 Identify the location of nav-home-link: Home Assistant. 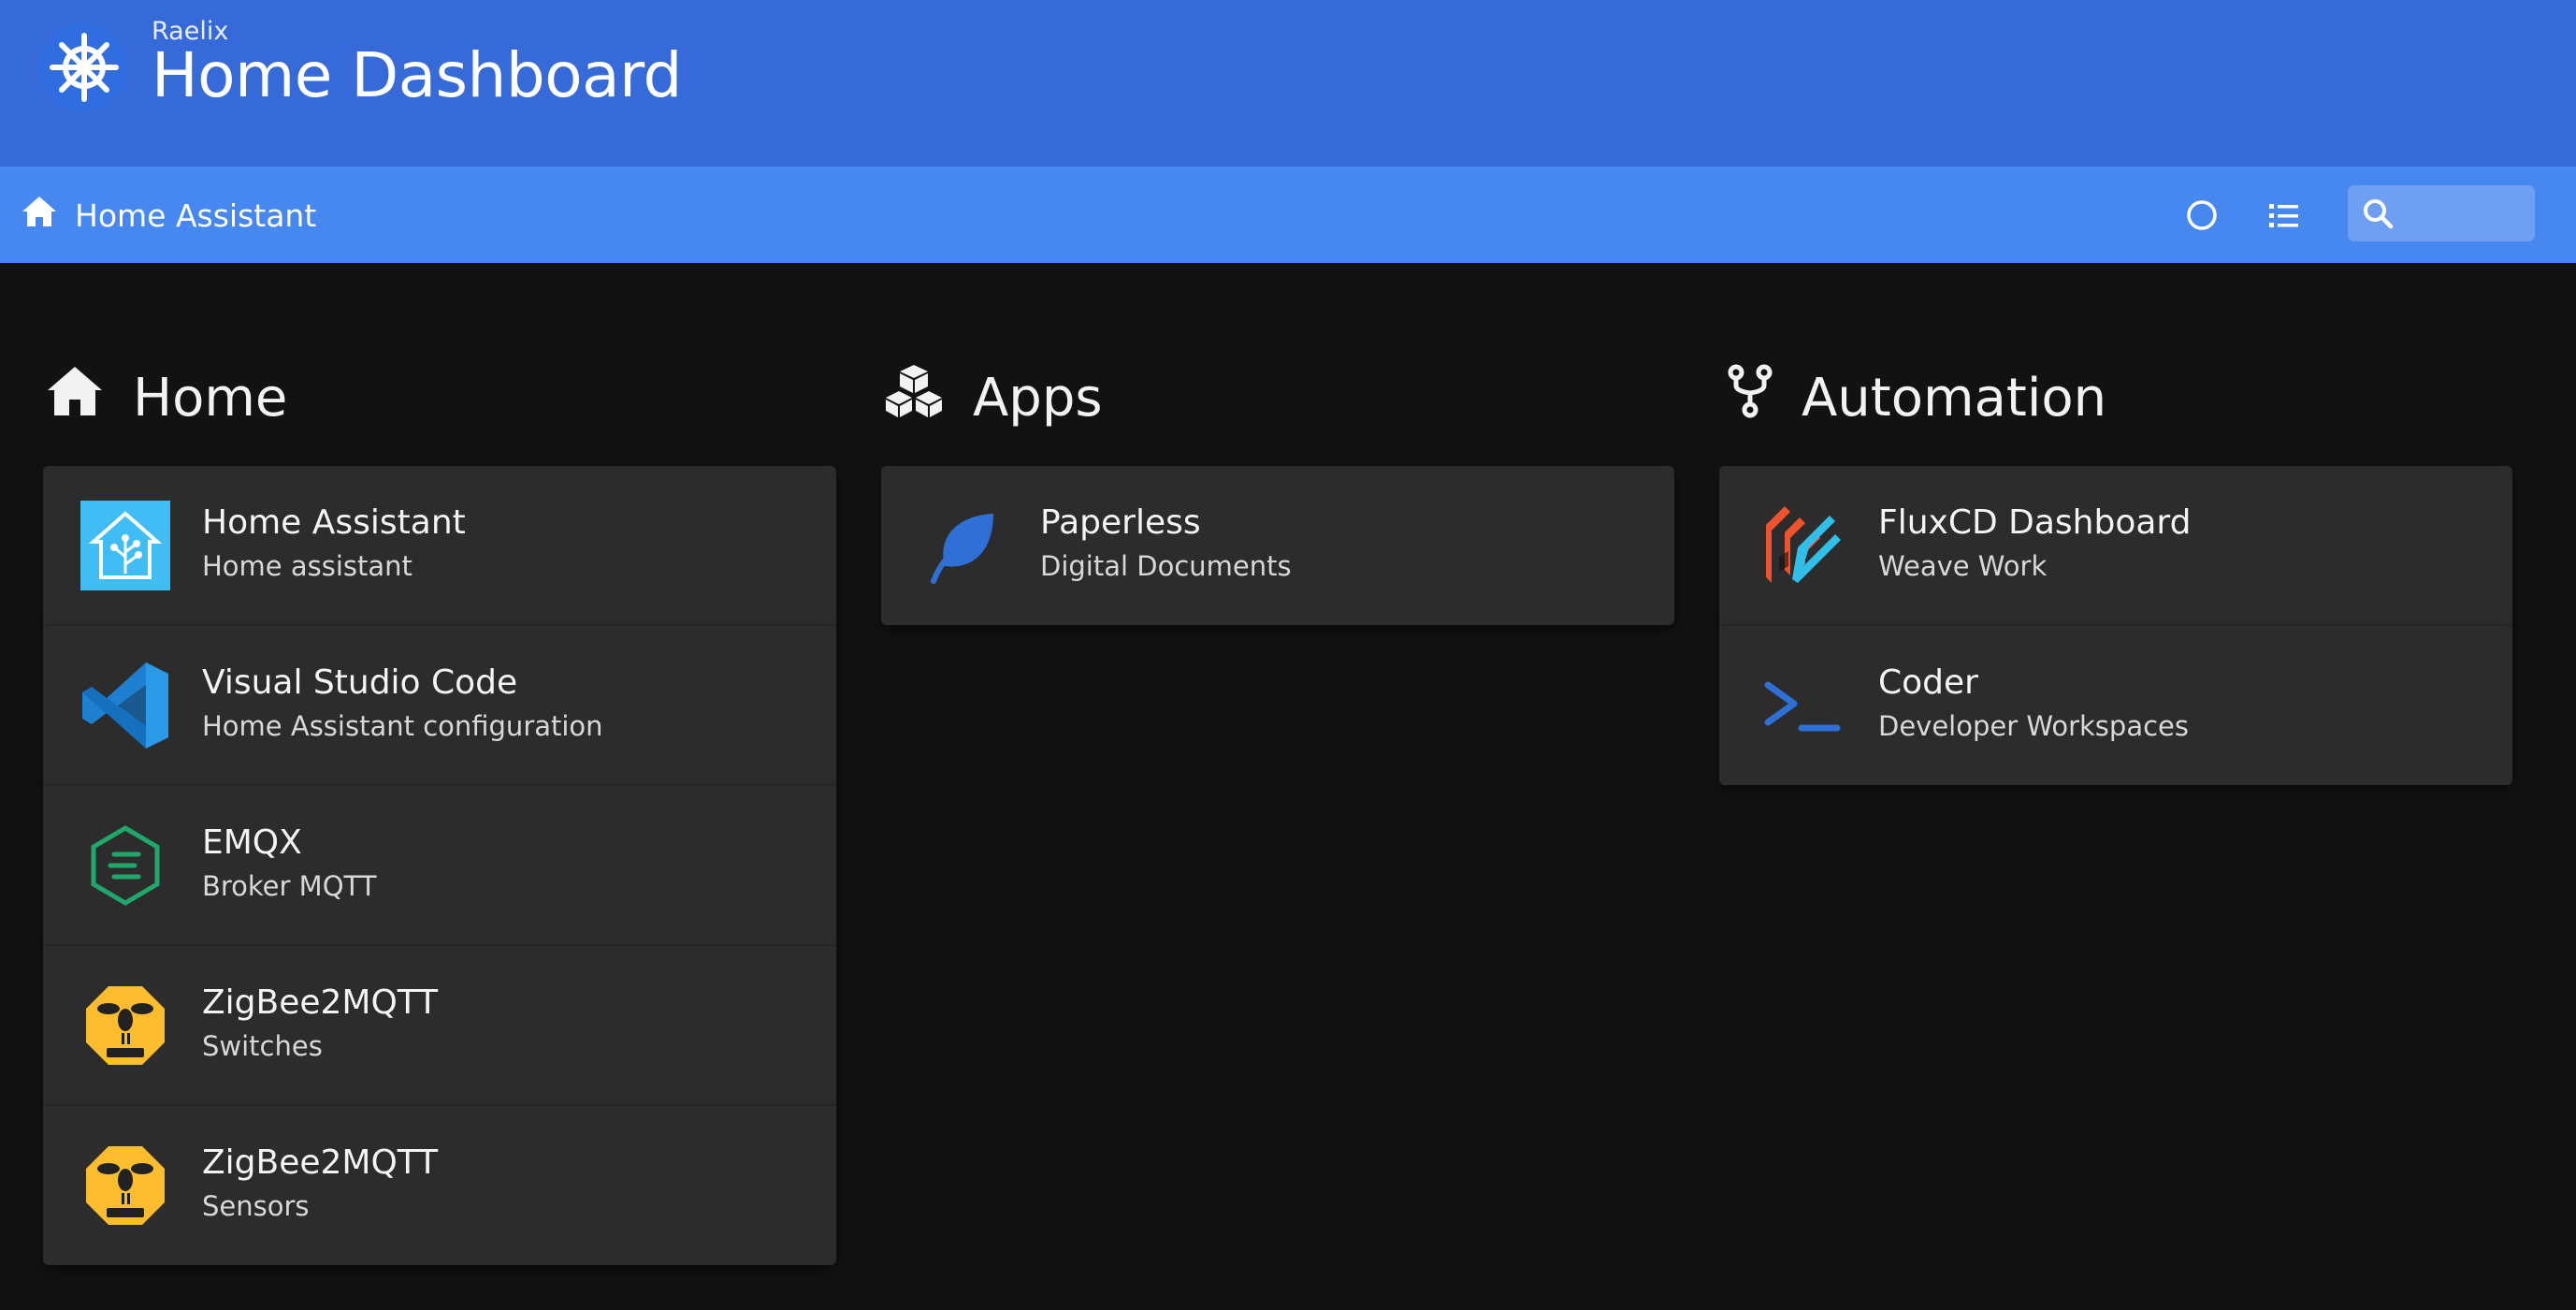
(168, 215).